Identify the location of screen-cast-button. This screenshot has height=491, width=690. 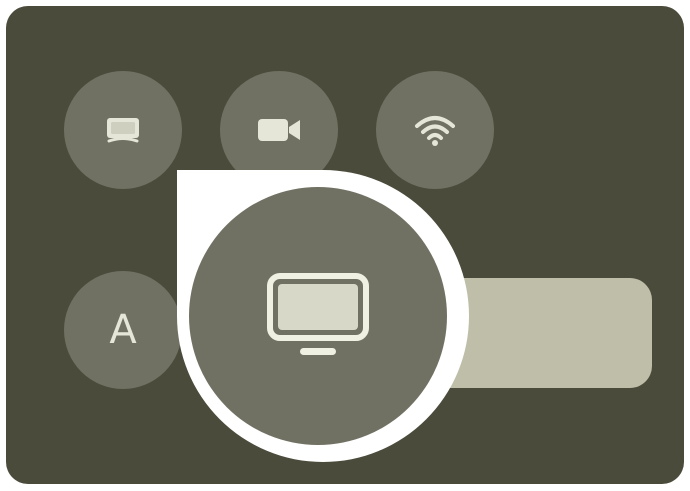
(123, 130).